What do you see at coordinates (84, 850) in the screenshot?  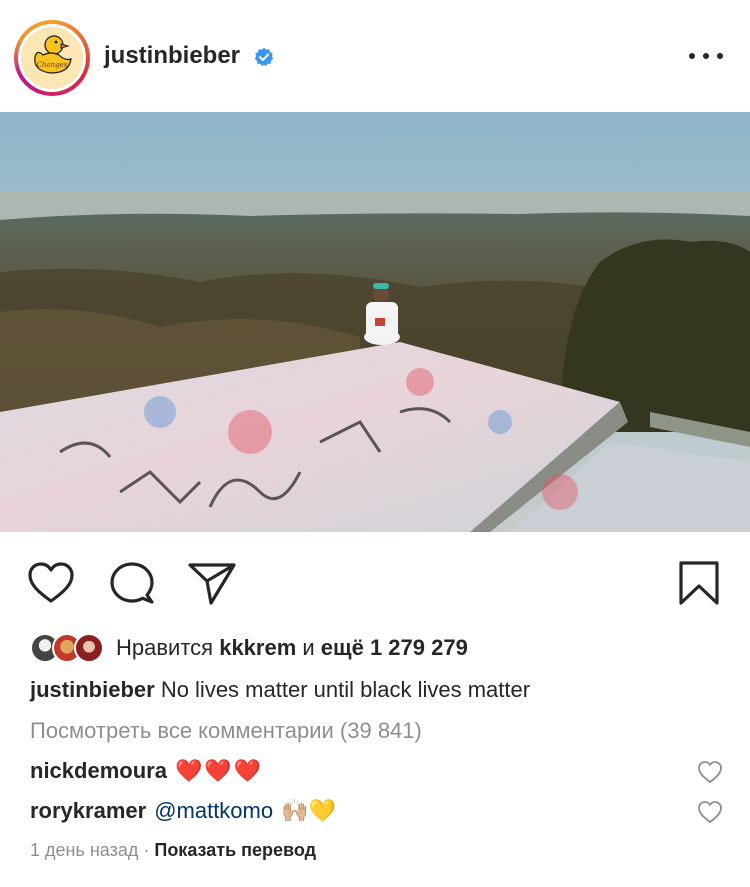 I see `post-timestamp: 1 день назад` at bounding box center [84, 850].